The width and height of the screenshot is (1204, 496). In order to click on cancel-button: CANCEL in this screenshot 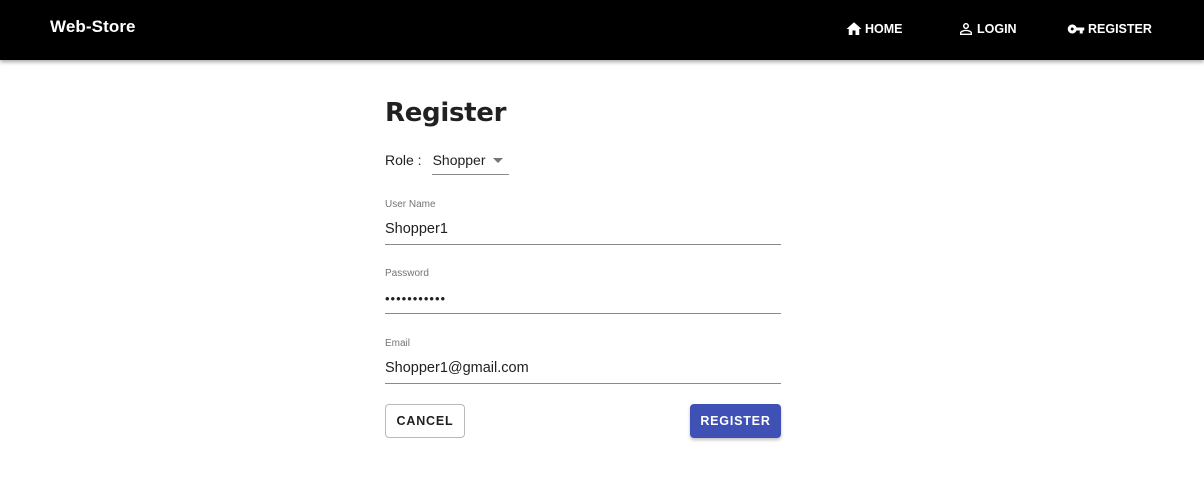, I will do `click(425, 421)`.